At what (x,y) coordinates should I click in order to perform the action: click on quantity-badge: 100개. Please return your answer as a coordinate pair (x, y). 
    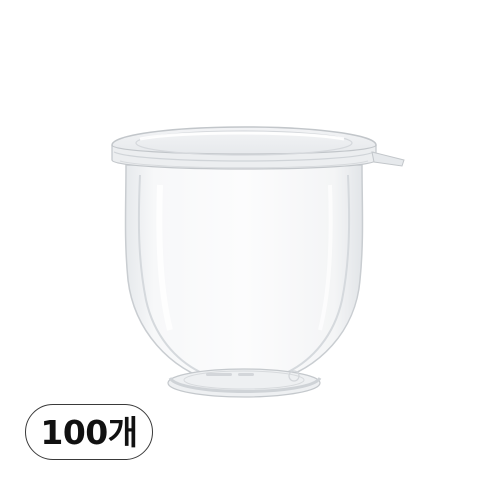
    Looking at the image, I should click on (89, 432).